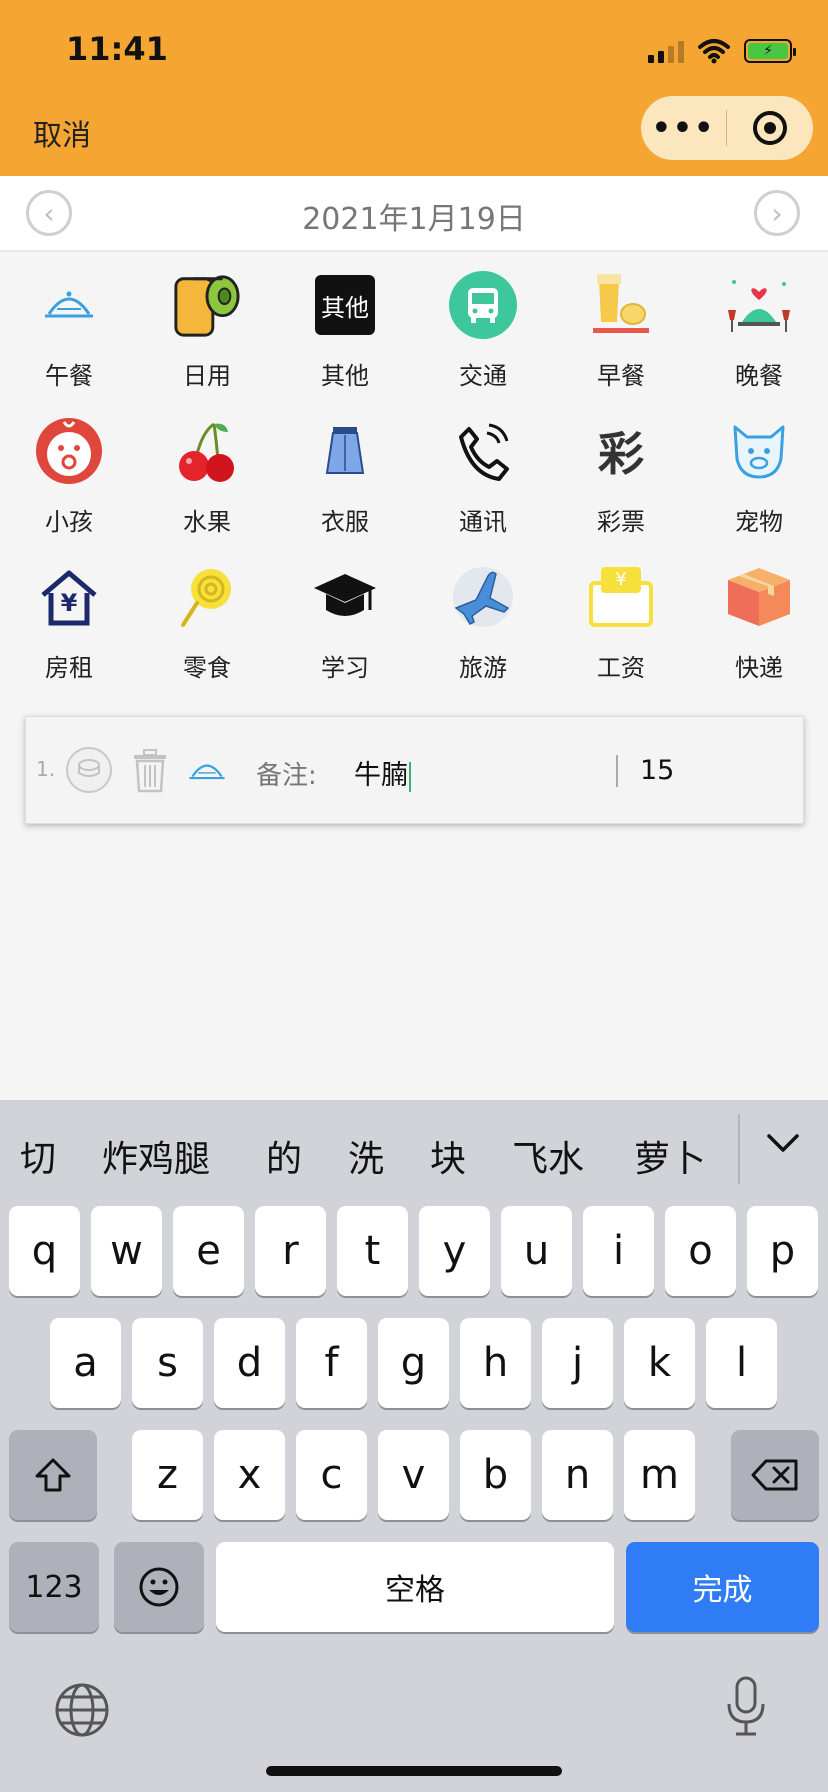  What do you see at coordinates (331, 1363) in the screenshot?
I see `key-f: f` at bounding box center [331, 1363].